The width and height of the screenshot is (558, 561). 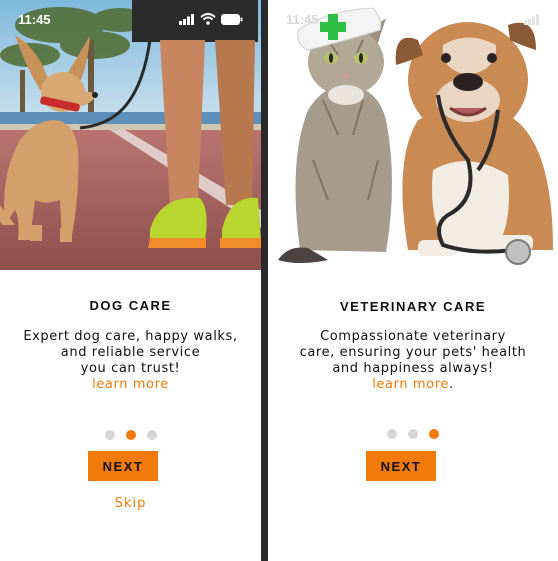 I want to click on skip-link: Skip, so click(x=130, y=503).